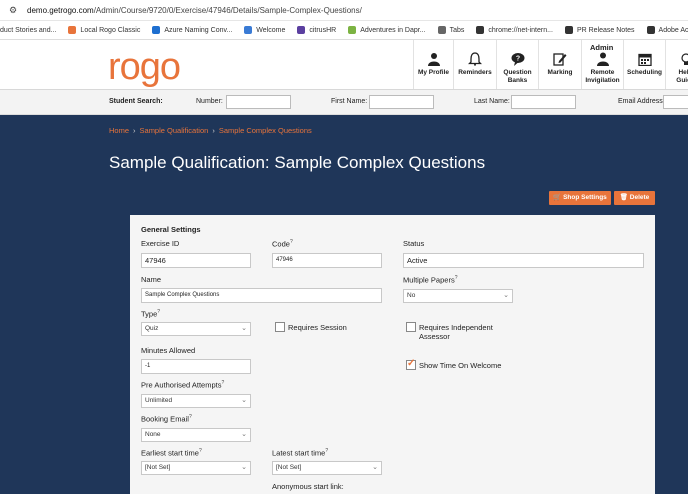 Image resolution: width=688 pixels, height=494 pixels. Describe the element at coordinates (411, 327) in the screenshot. I see `requires-independent-assessor-checkbox` at that location.